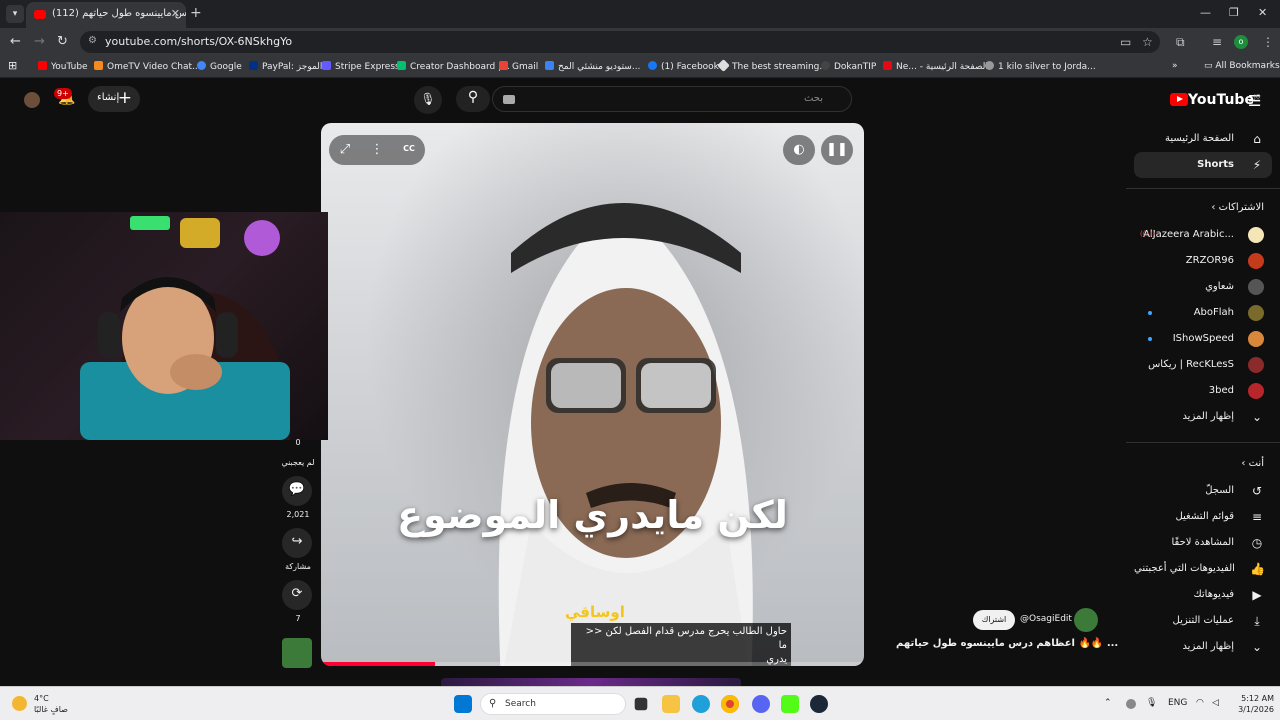 Image resolution: width=1280 pixels, height=720 pixels. I want to click on bookmark-paypal: PayPal: الموجز, so click(285, 66).